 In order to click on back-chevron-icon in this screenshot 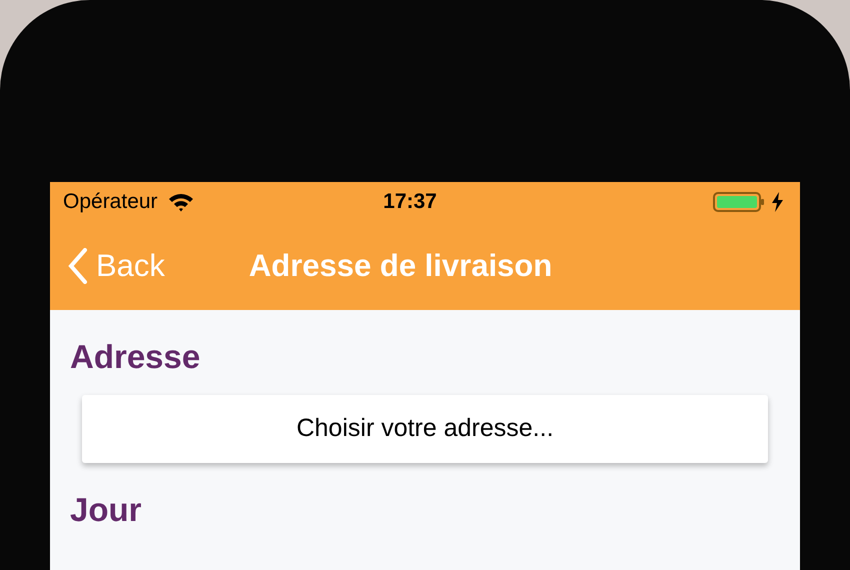, I will do `click(78, 266)`.